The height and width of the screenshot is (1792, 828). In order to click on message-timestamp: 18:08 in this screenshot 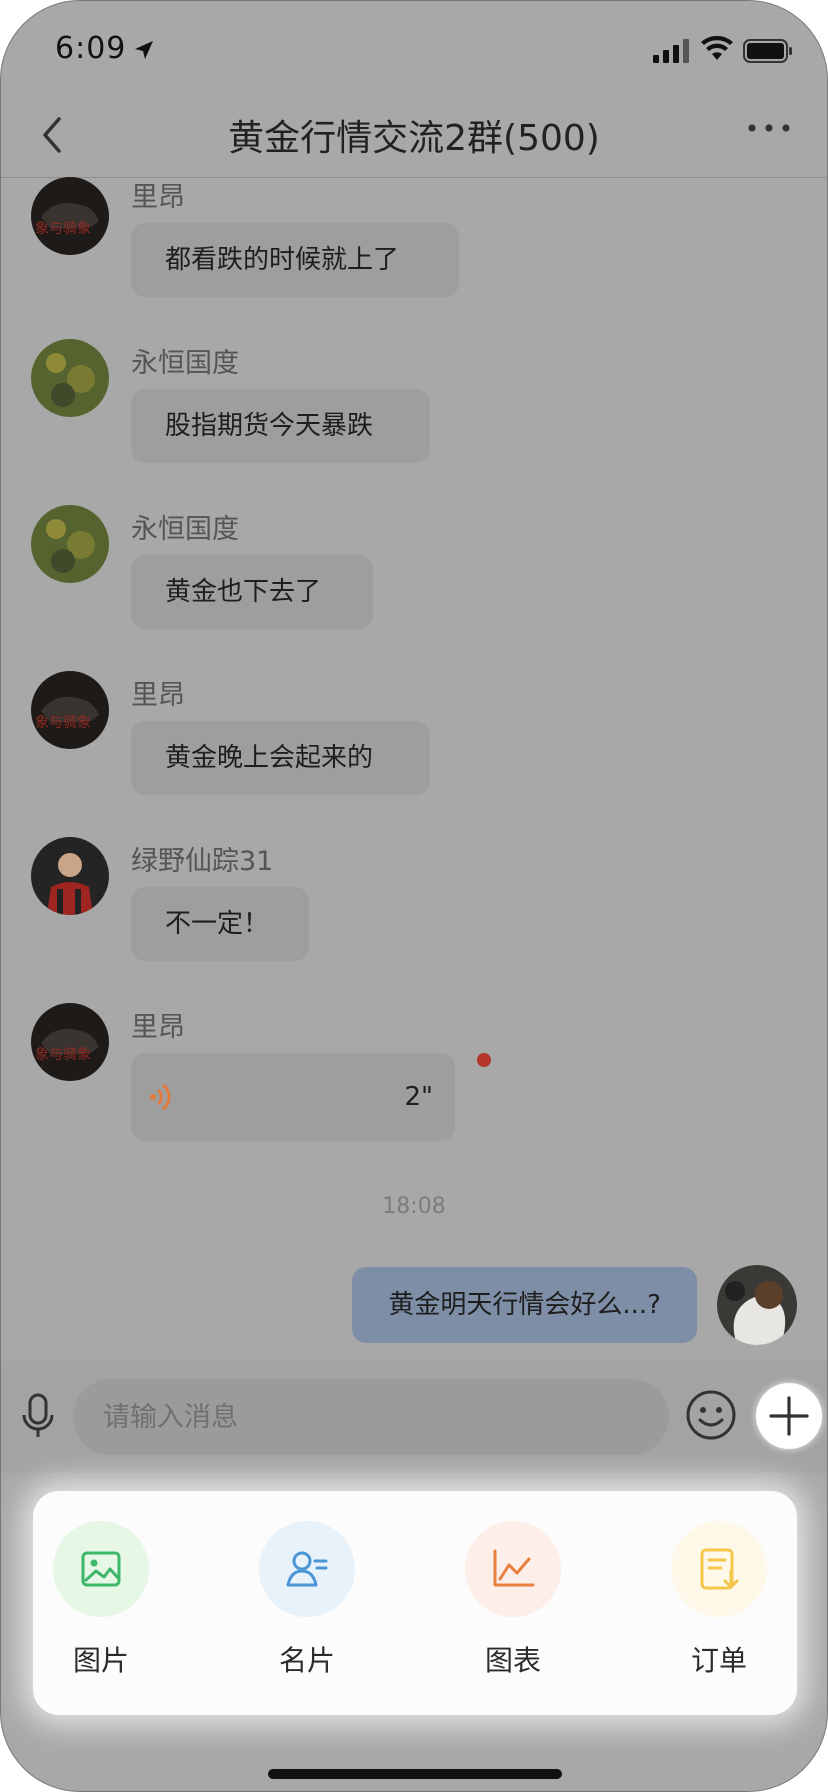, I will do `click(414, 1206)`.